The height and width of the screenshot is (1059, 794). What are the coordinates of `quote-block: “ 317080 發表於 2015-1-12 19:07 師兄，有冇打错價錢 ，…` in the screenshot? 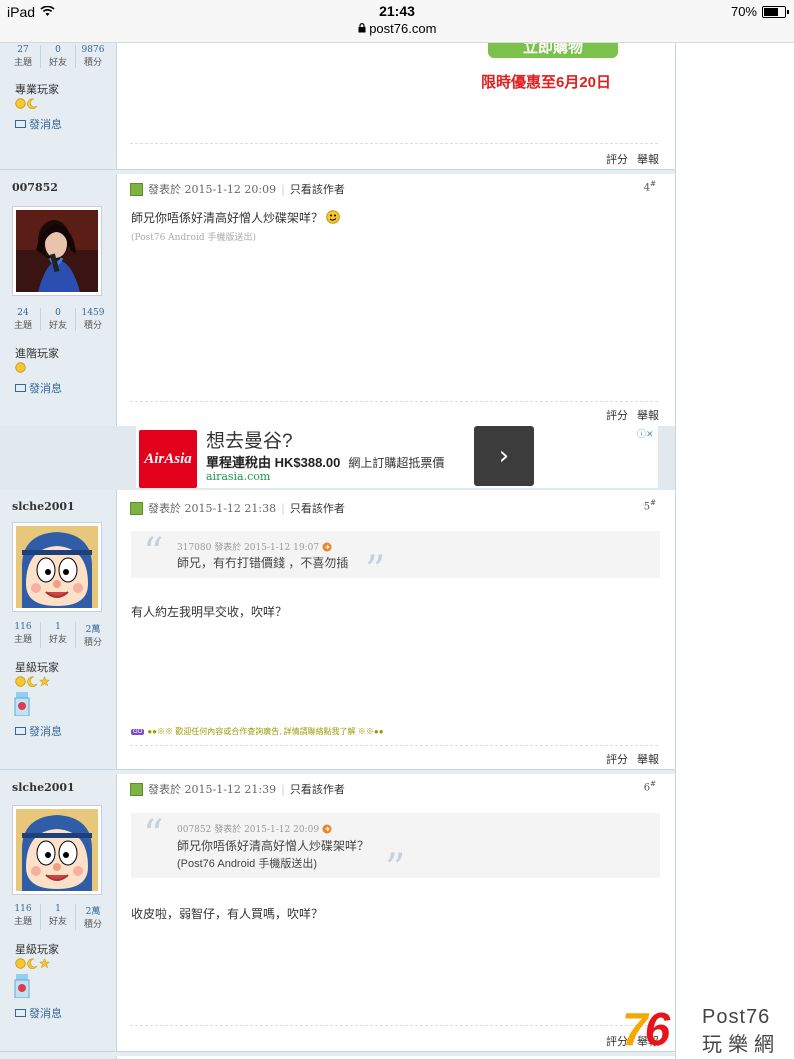 It's located at (395, 560).